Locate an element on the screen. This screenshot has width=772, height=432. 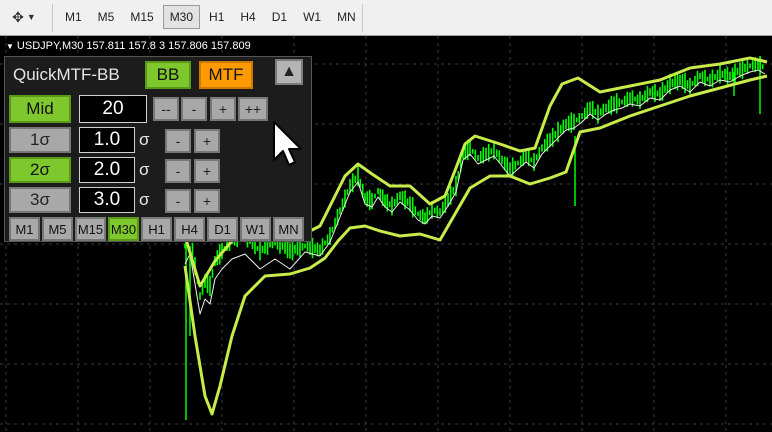
collapse-button: ▲ is located at coordinates (289, 72).